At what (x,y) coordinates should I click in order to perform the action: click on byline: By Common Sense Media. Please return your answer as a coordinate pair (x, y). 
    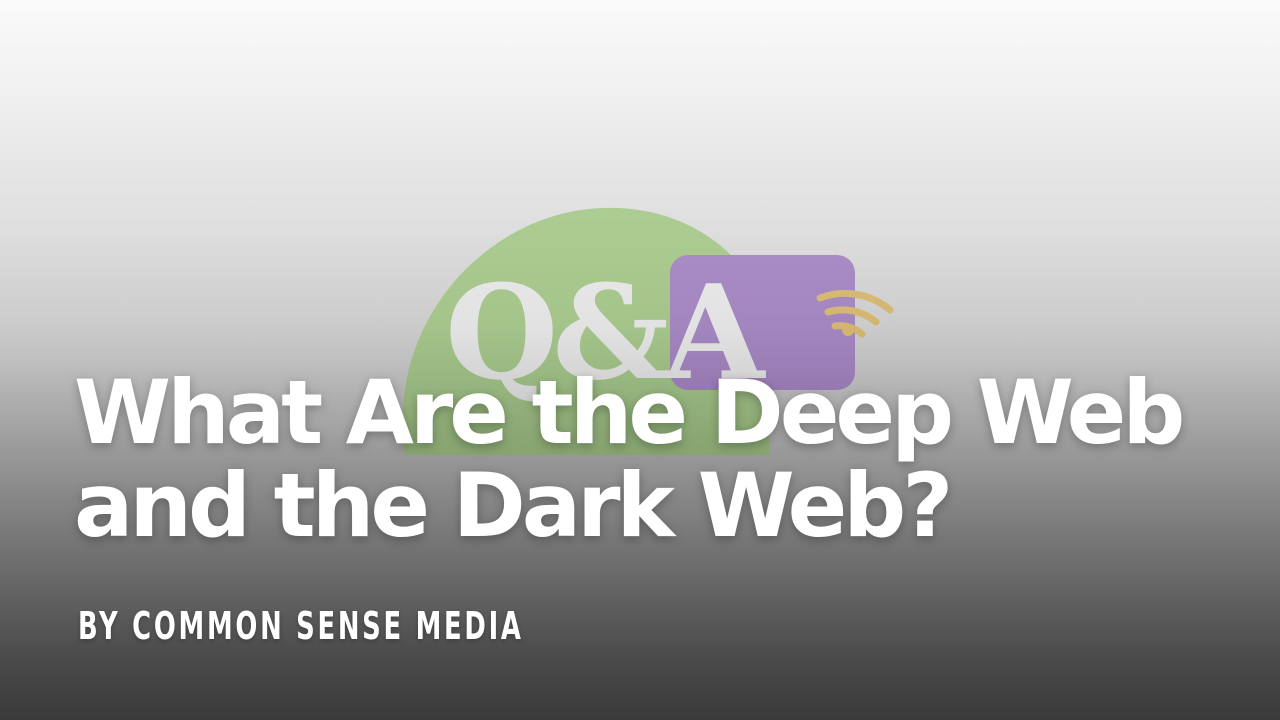
    Looking at the image, I should click on (301, 626).